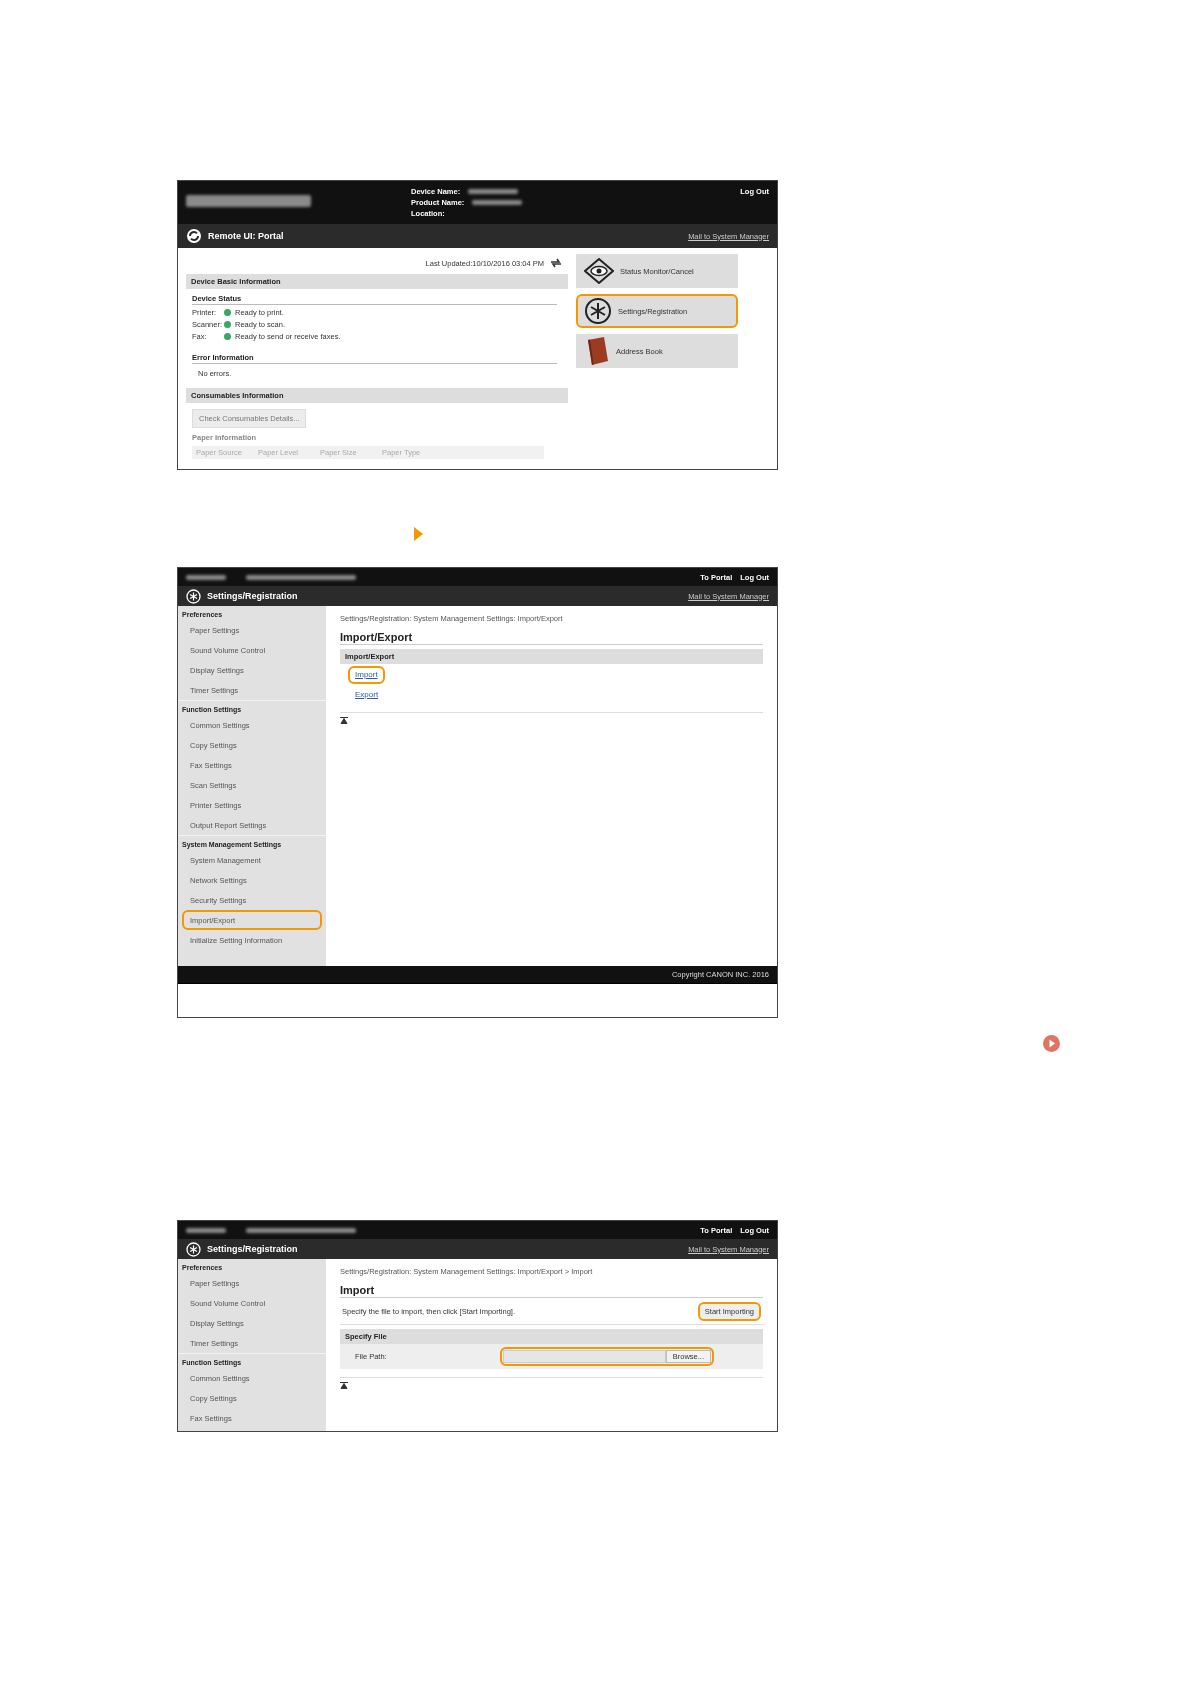  I want to click on text-link: Export, so click(367, 695).